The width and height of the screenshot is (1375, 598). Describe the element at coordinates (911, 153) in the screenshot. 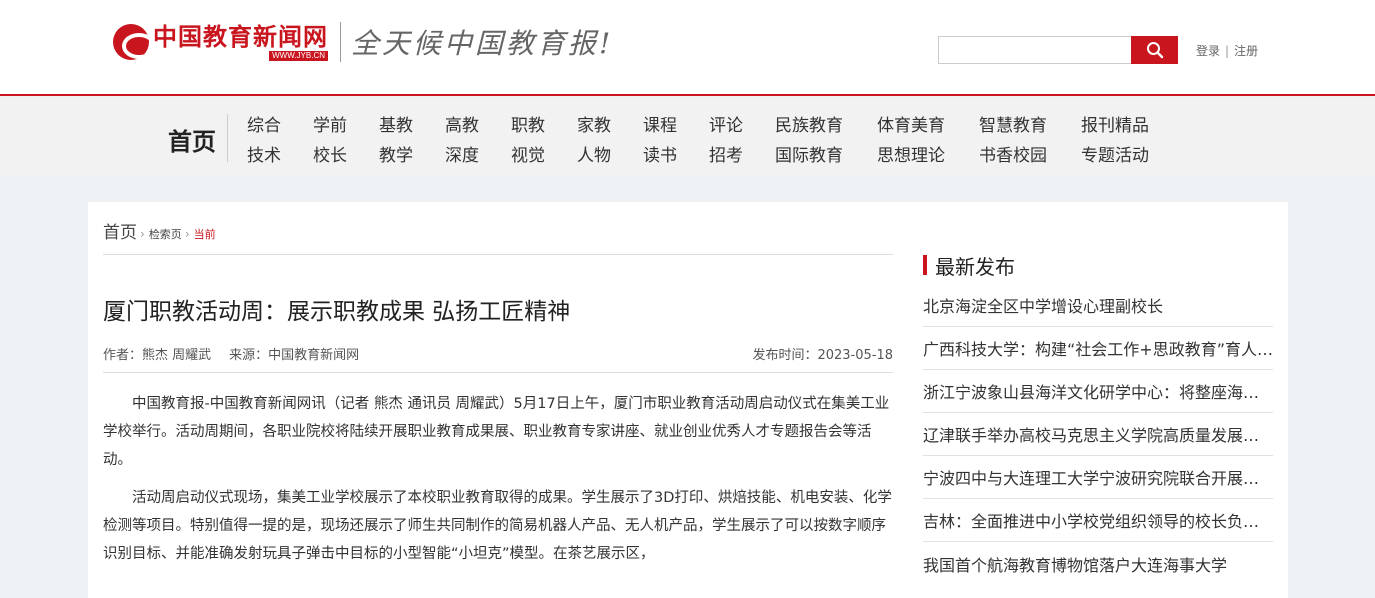

I see `nav-link: 思想理论` at that location.